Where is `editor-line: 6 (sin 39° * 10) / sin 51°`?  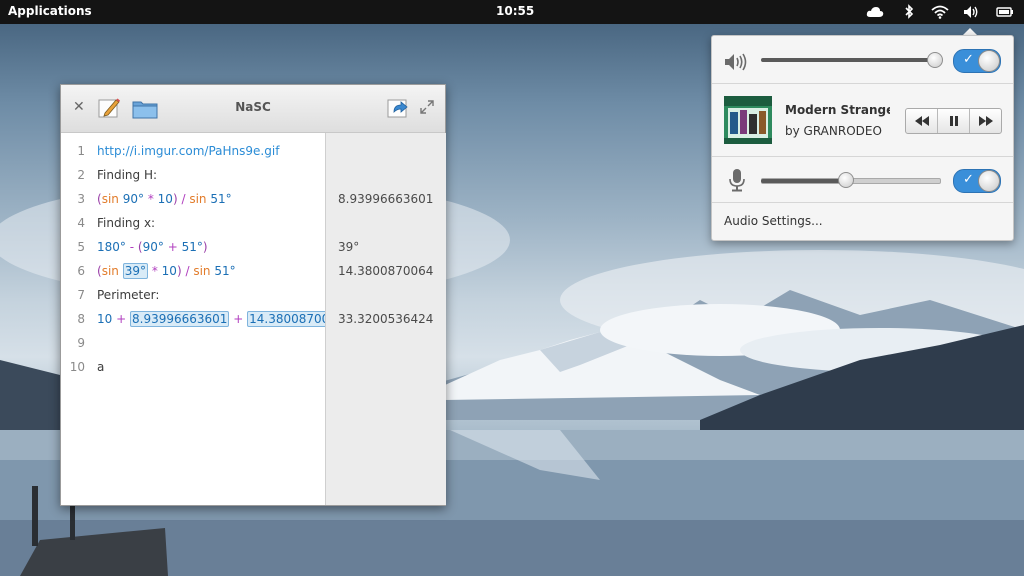
editor-line: 6 (sin 39° * 10) / sin 51° is located at coordinates (193, 271).